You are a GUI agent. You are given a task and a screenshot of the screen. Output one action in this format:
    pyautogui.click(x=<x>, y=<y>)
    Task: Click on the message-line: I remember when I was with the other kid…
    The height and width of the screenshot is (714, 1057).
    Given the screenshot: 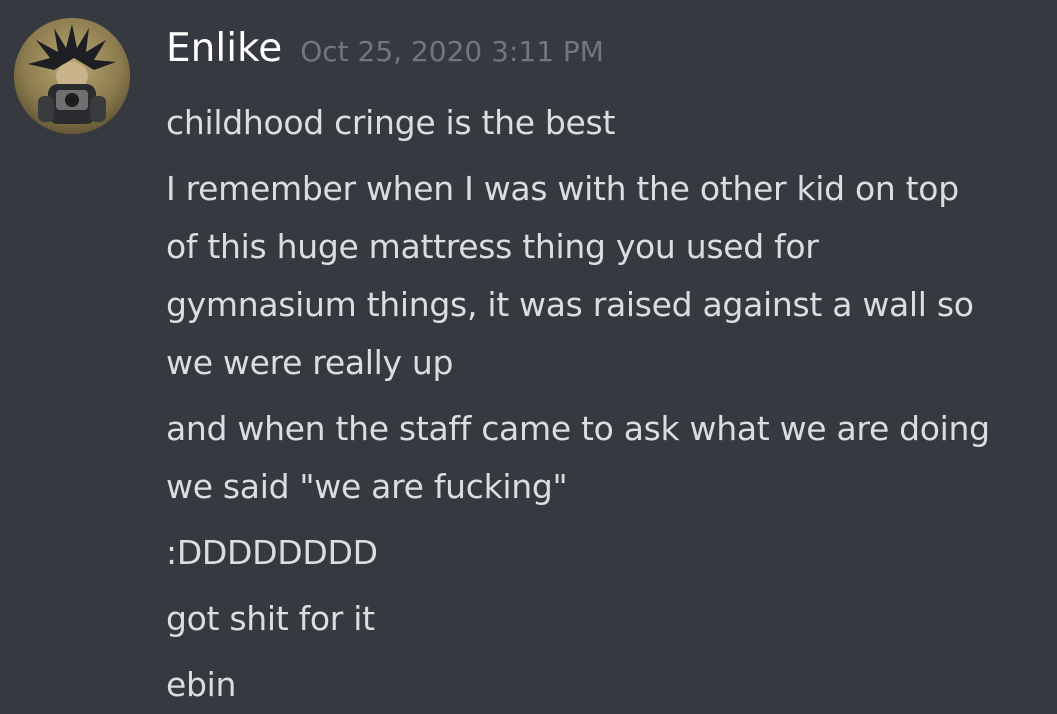 What is the action you would take?
    pyautogui.click(x=562, y=188)
    